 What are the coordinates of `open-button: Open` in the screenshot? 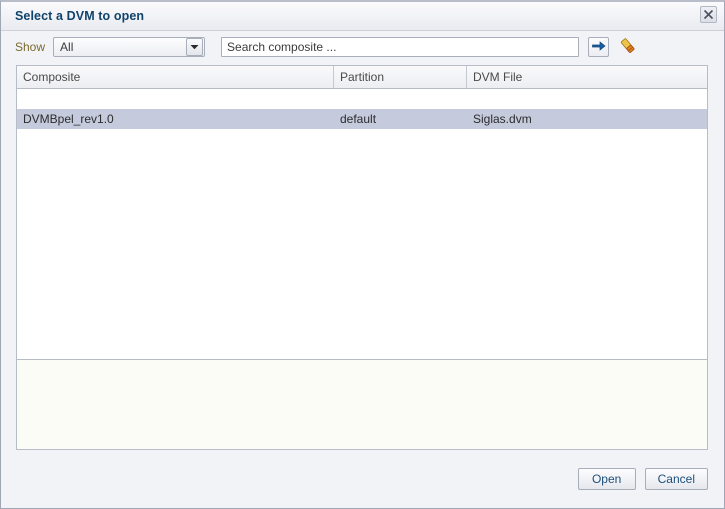 It's located at (606, 479).